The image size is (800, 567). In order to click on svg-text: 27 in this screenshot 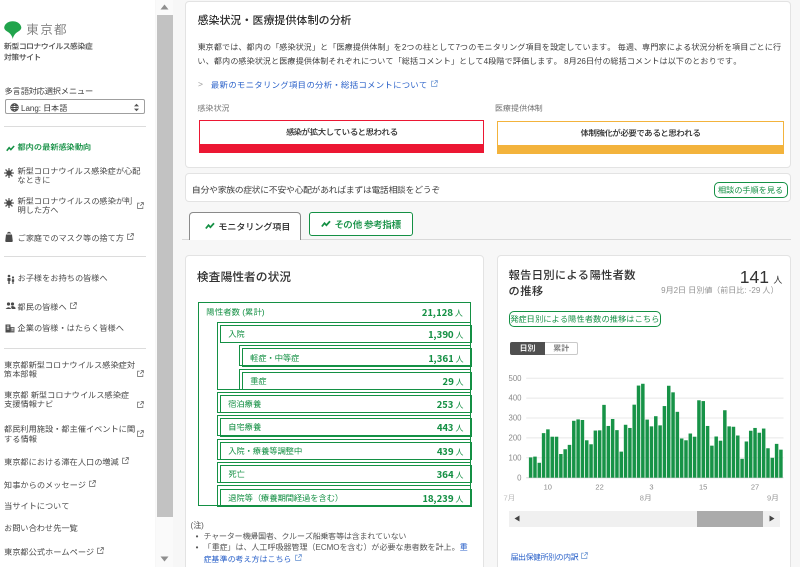, I will do `click(754, 487)`.